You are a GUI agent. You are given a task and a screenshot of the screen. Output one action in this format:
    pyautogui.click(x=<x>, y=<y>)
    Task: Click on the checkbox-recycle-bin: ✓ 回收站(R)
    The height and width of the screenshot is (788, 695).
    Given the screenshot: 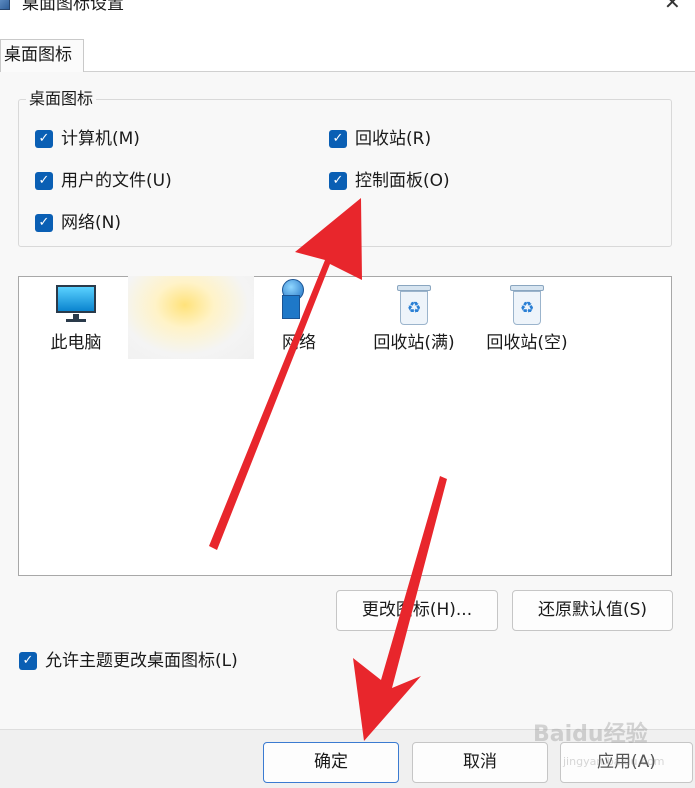 What is the action you would take?
    pyautogui.click(x=380, y=139)
    